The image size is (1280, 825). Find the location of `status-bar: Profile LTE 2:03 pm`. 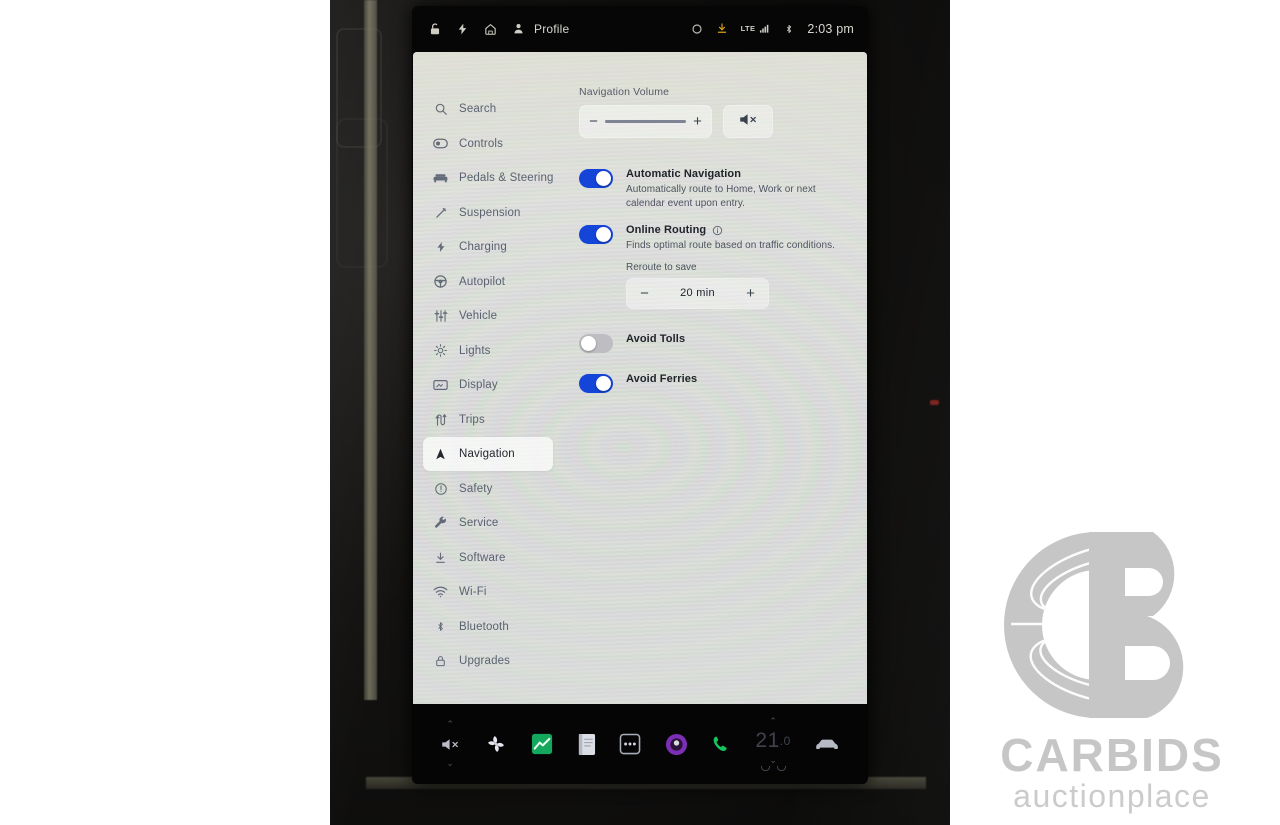

status-bar: Profile LTE 2:03 pm is located at coordinates (640, 28).